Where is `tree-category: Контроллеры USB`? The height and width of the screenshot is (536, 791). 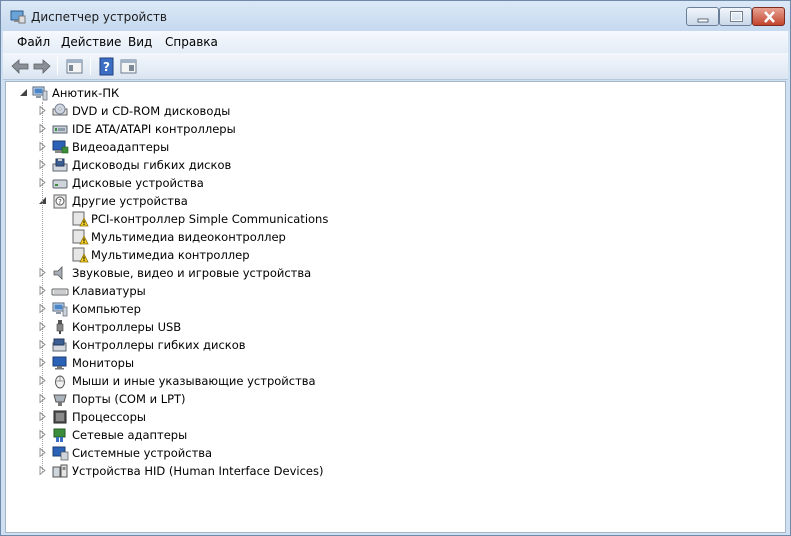
tree-category: Контроллеры USB is located at coordinates (356, 327).